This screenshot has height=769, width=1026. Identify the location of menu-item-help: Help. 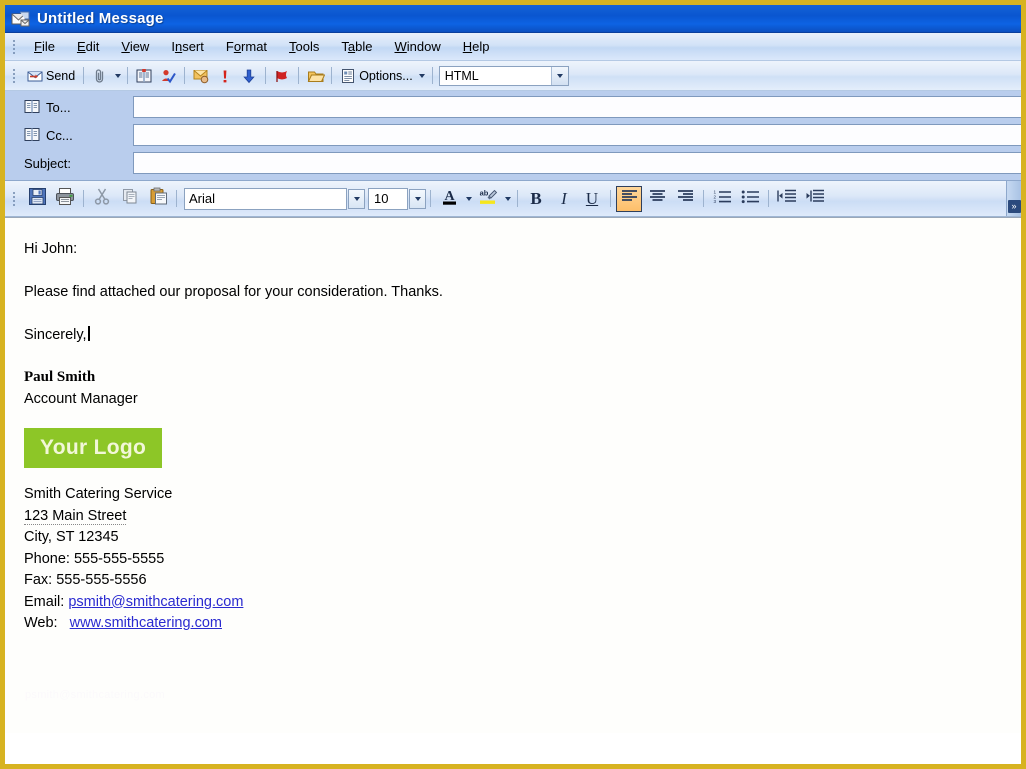
(476, 46).